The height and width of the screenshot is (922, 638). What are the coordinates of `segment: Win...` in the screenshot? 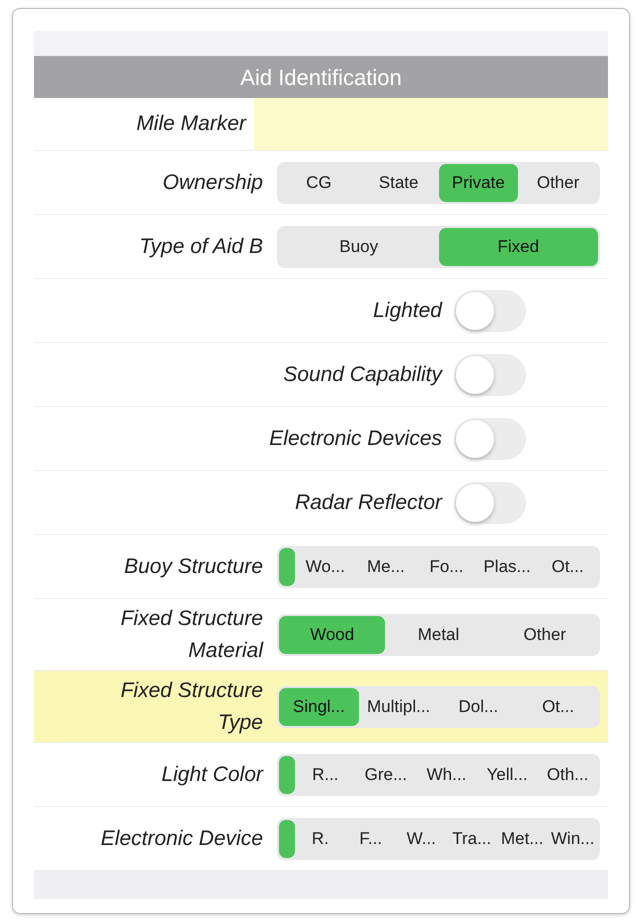 It's located at (573, 839).